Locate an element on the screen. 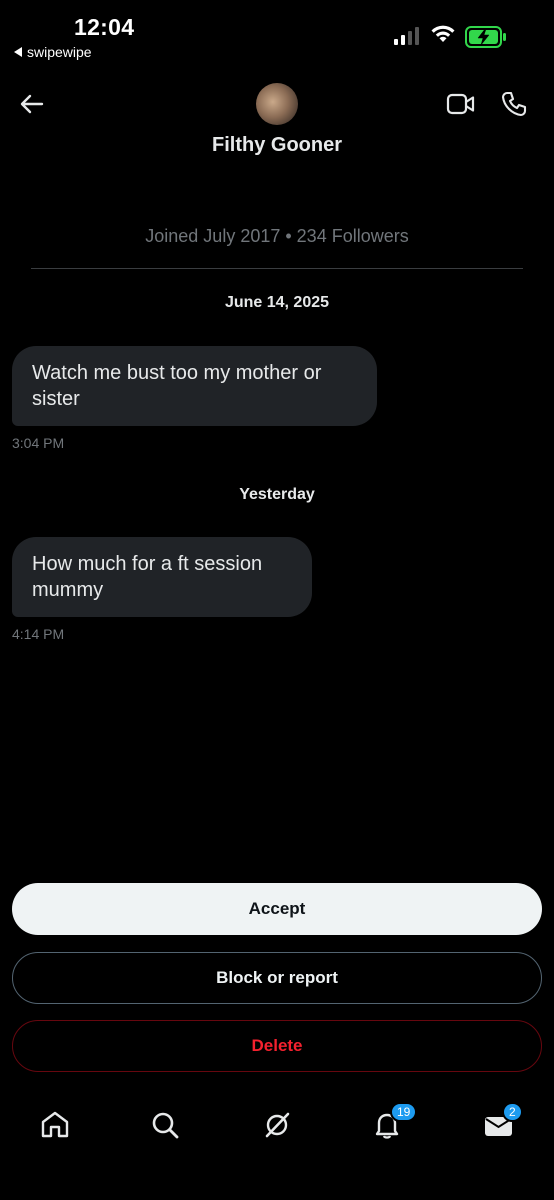  home-icon is located at coordinates (55, 1125).